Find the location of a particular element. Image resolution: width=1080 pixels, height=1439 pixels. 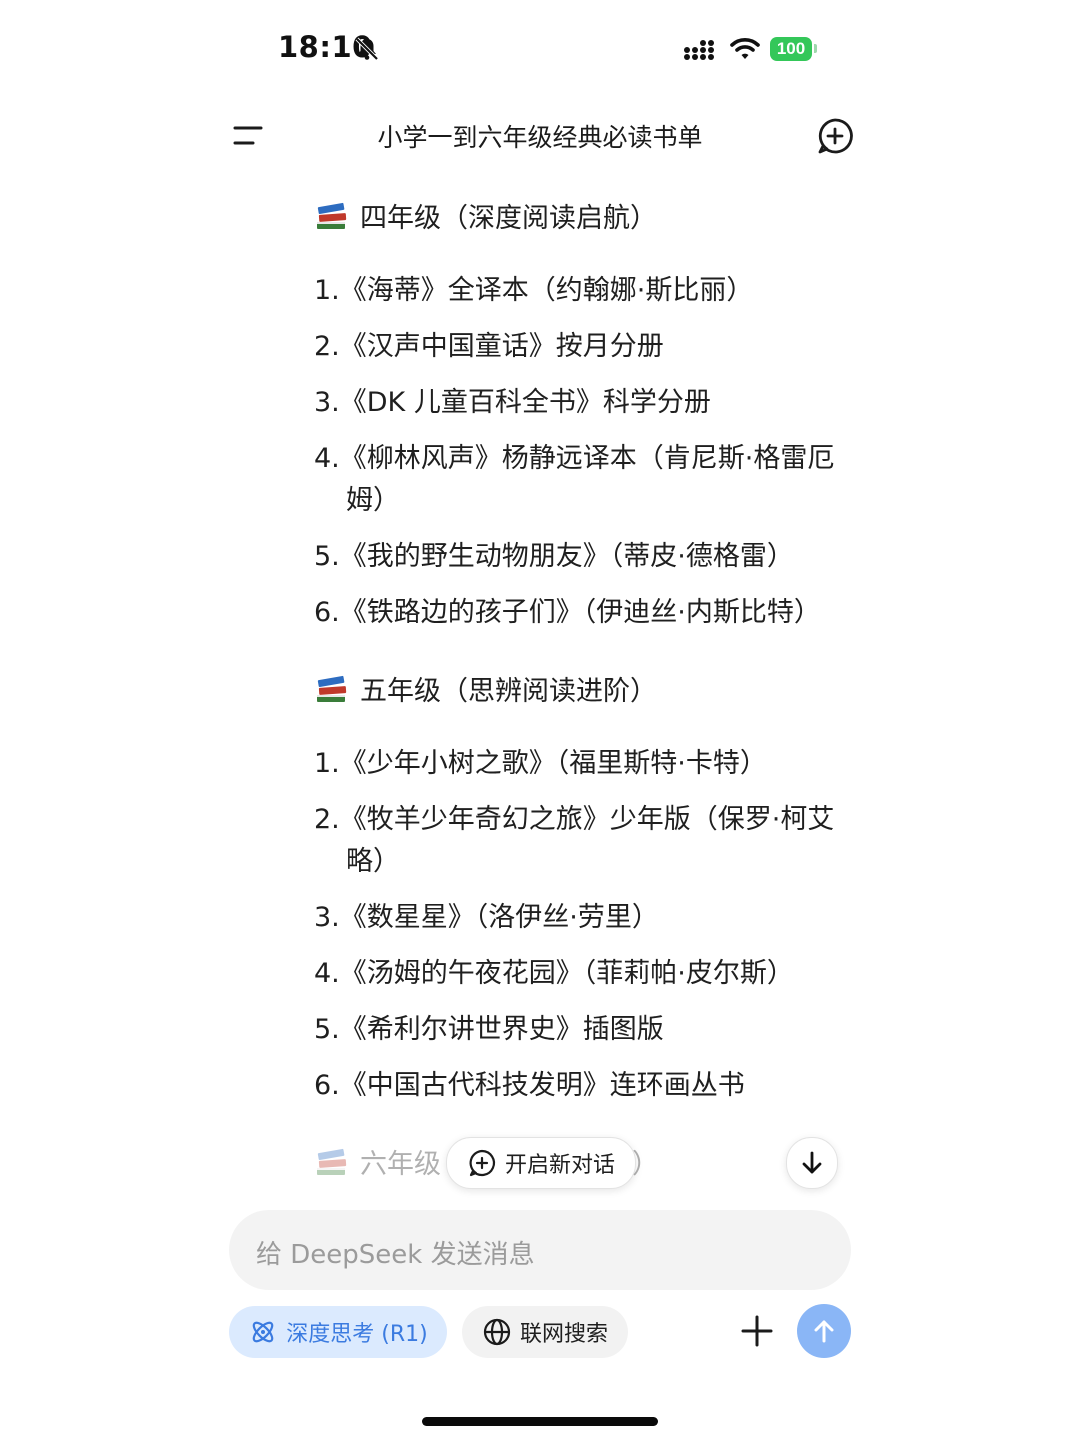

section-heading-grade4: 四年级（深度阅读启航） is located at coordinates (485, 215).